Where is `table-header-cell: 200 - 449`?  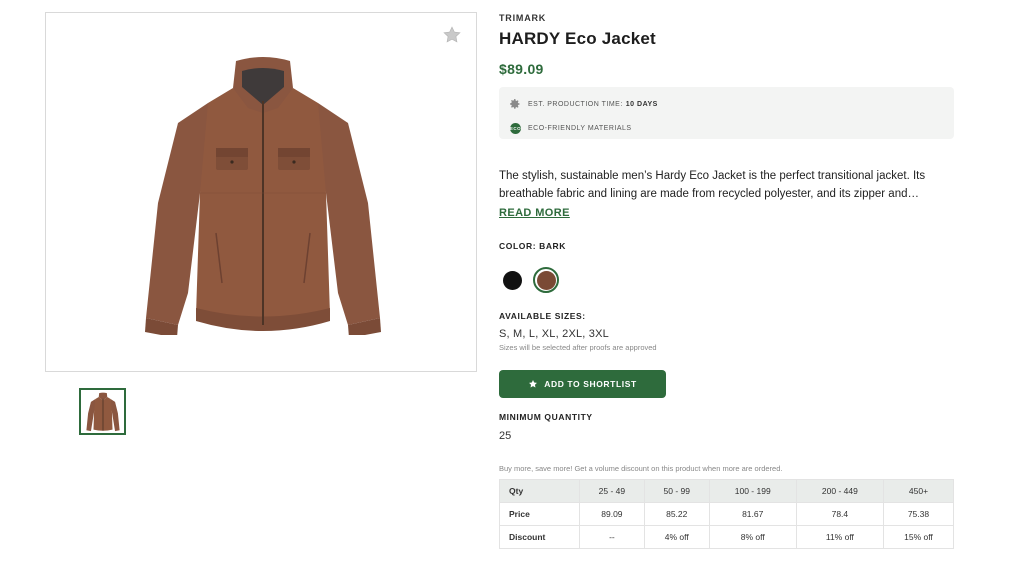
table-header-cell: 200 - 449 is located at coordinates (839, 491).